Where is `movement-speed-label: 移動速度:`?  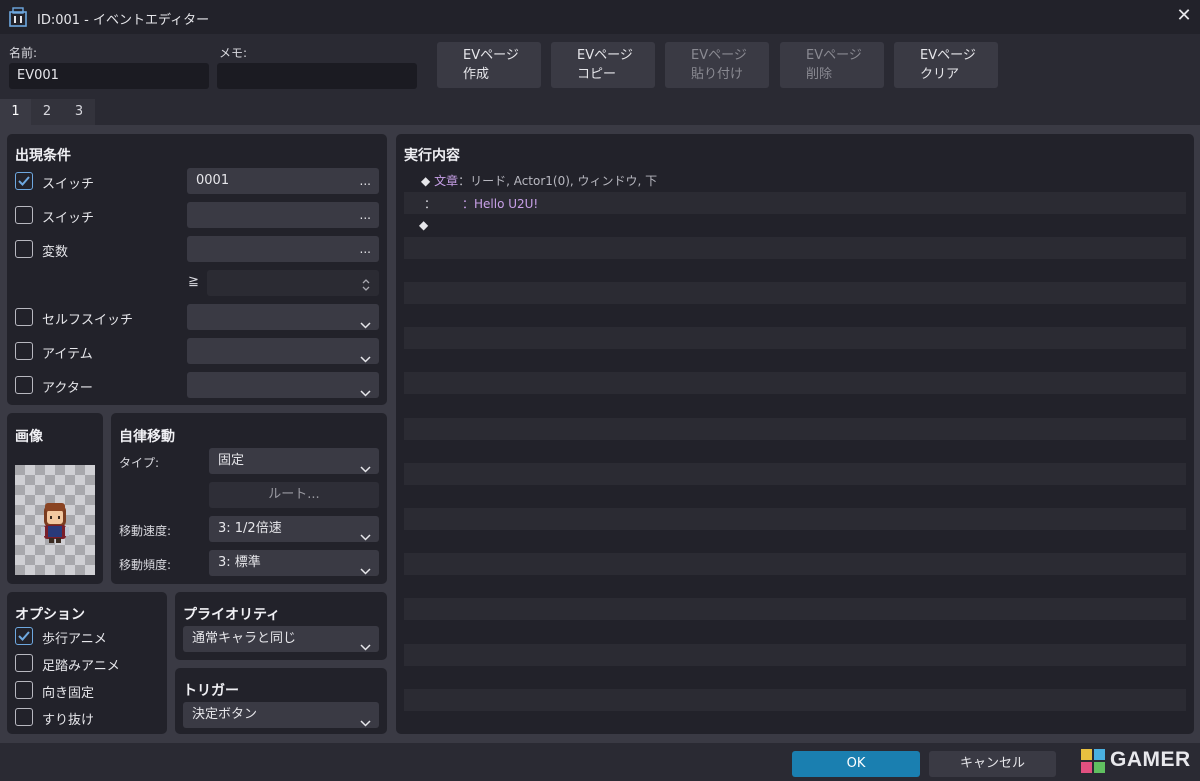 movement-speed-label: 移動速度: is located at coordinates (145, 531).